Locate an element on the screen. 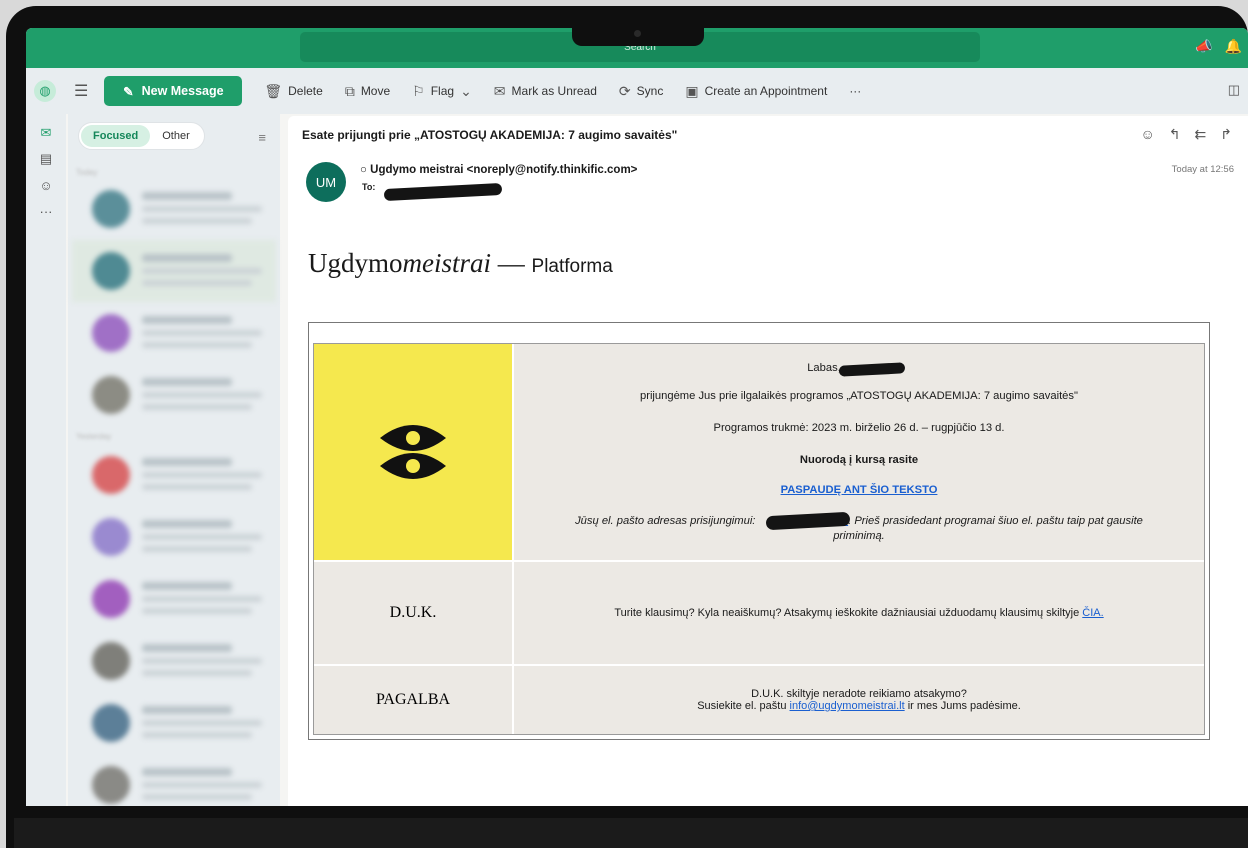  new-message-label: New Message is located at coordinates (182, 91).